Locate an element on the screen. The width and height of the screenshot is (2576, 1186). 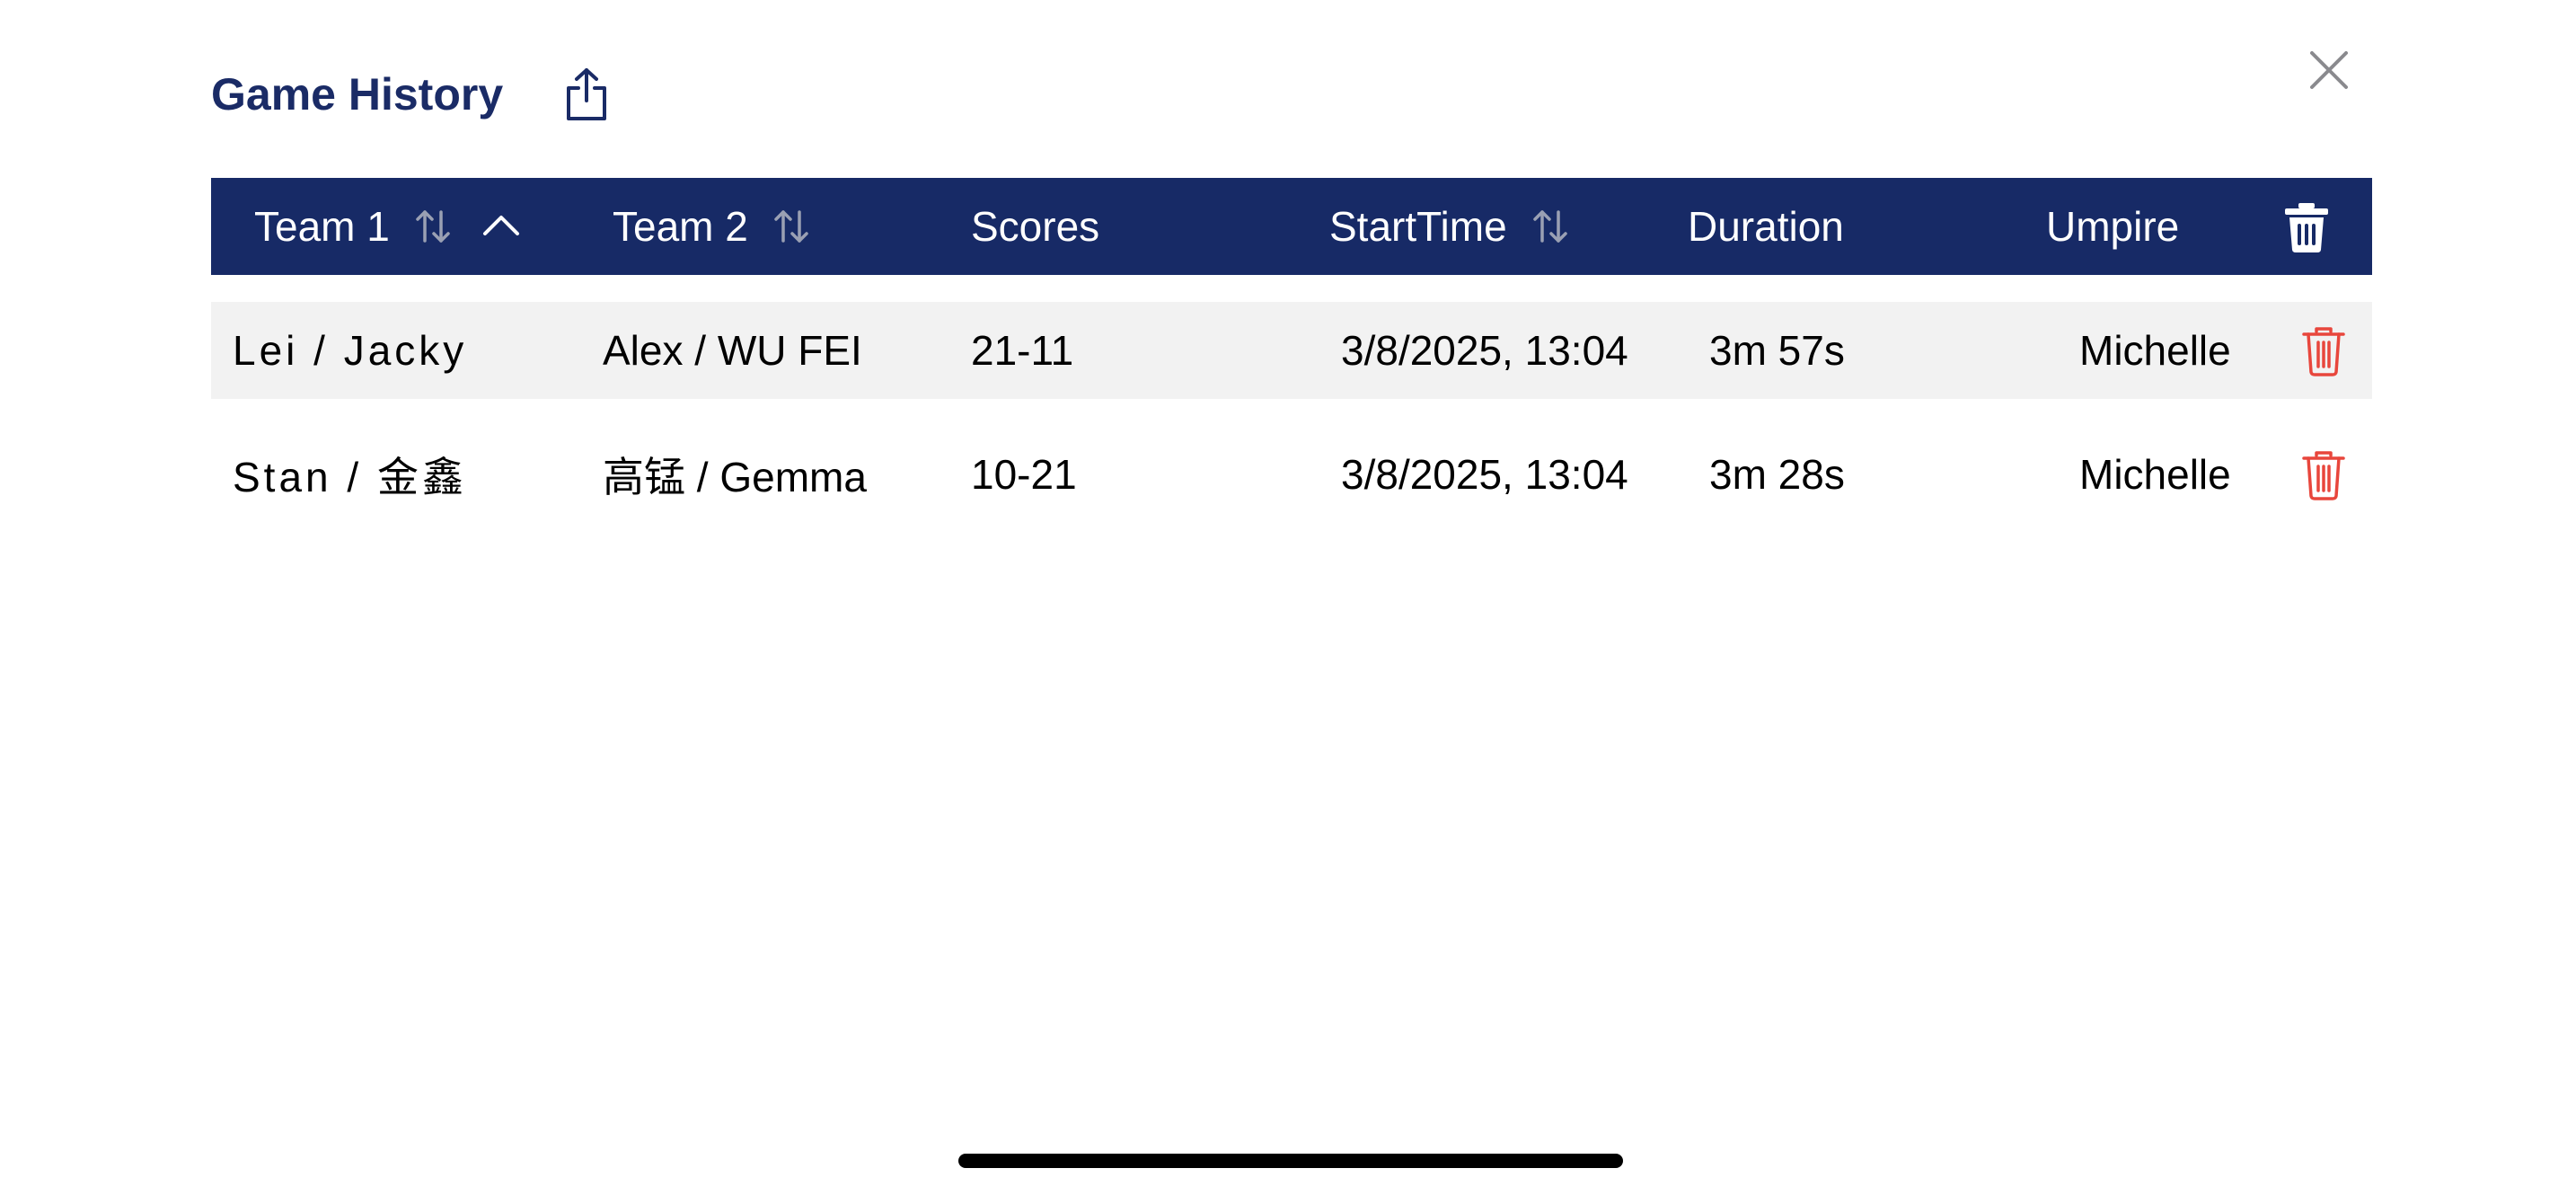
cell-duration: 3m 28s is located at coordinates (1777, 474).